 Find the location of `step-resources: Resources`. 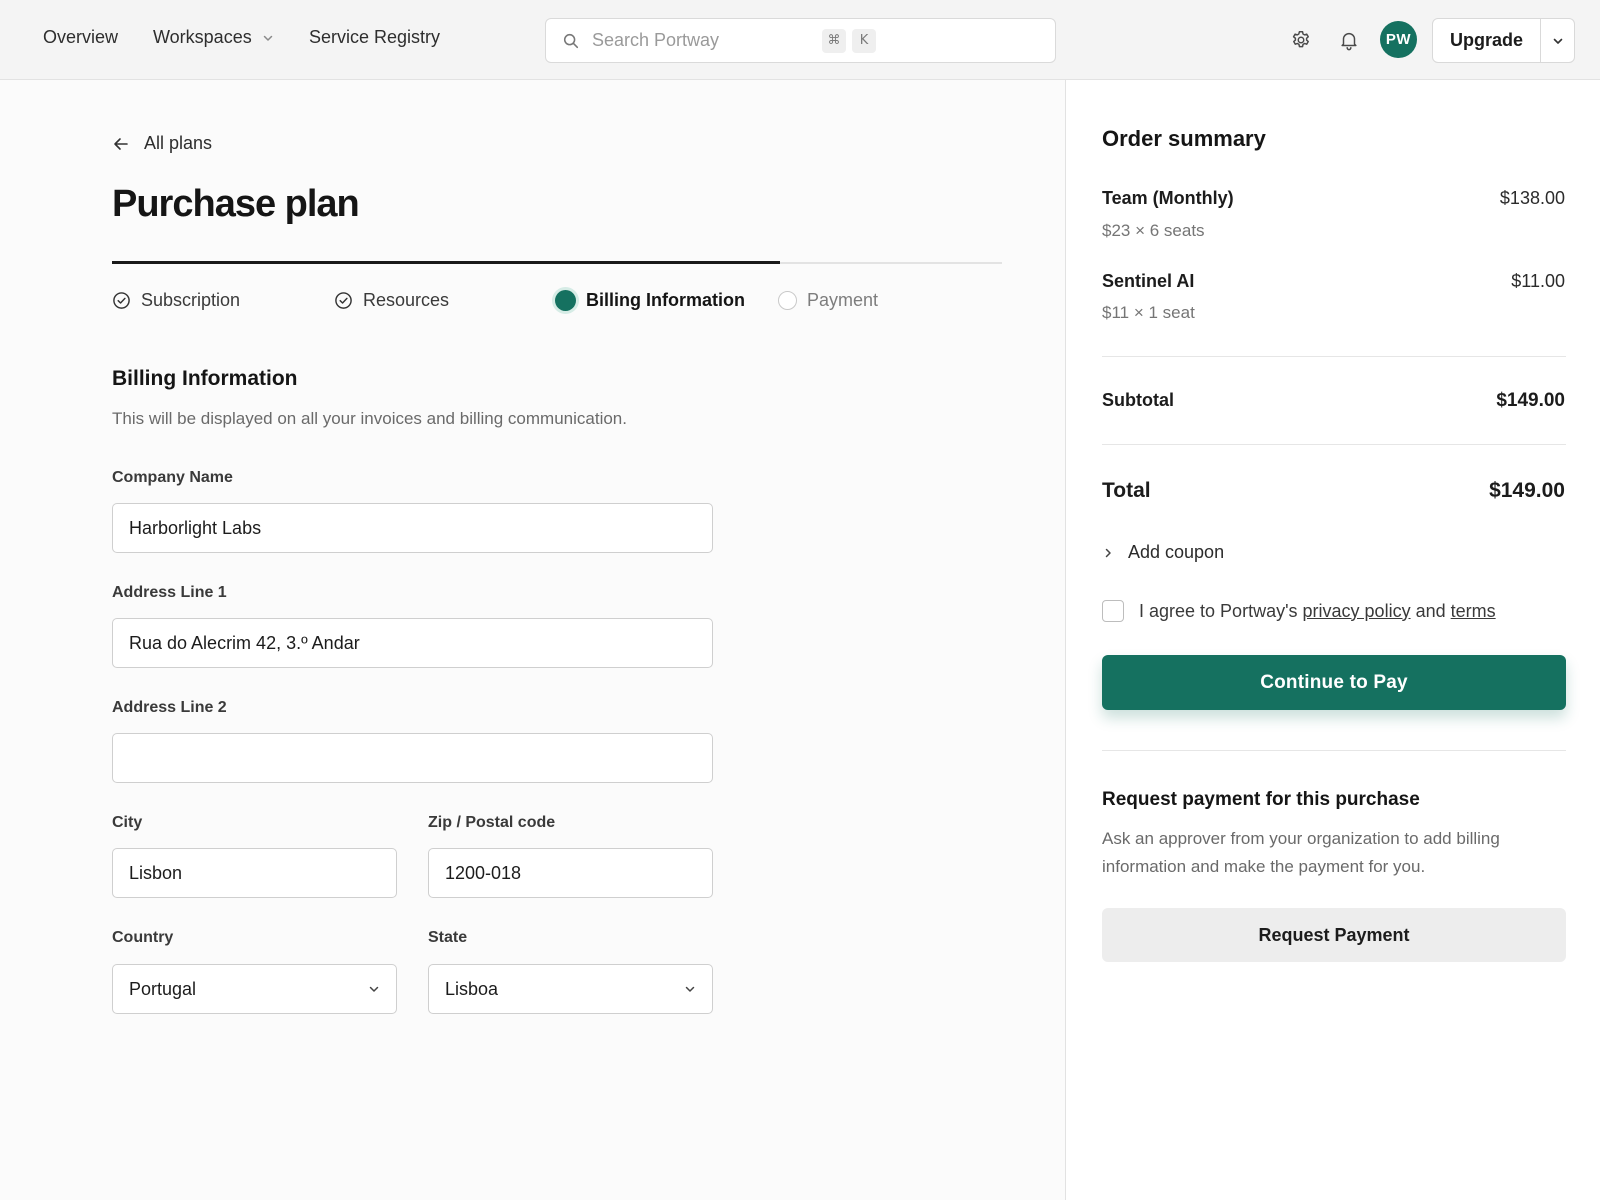

step-resources: Resources is located at coordinates (391, 300).